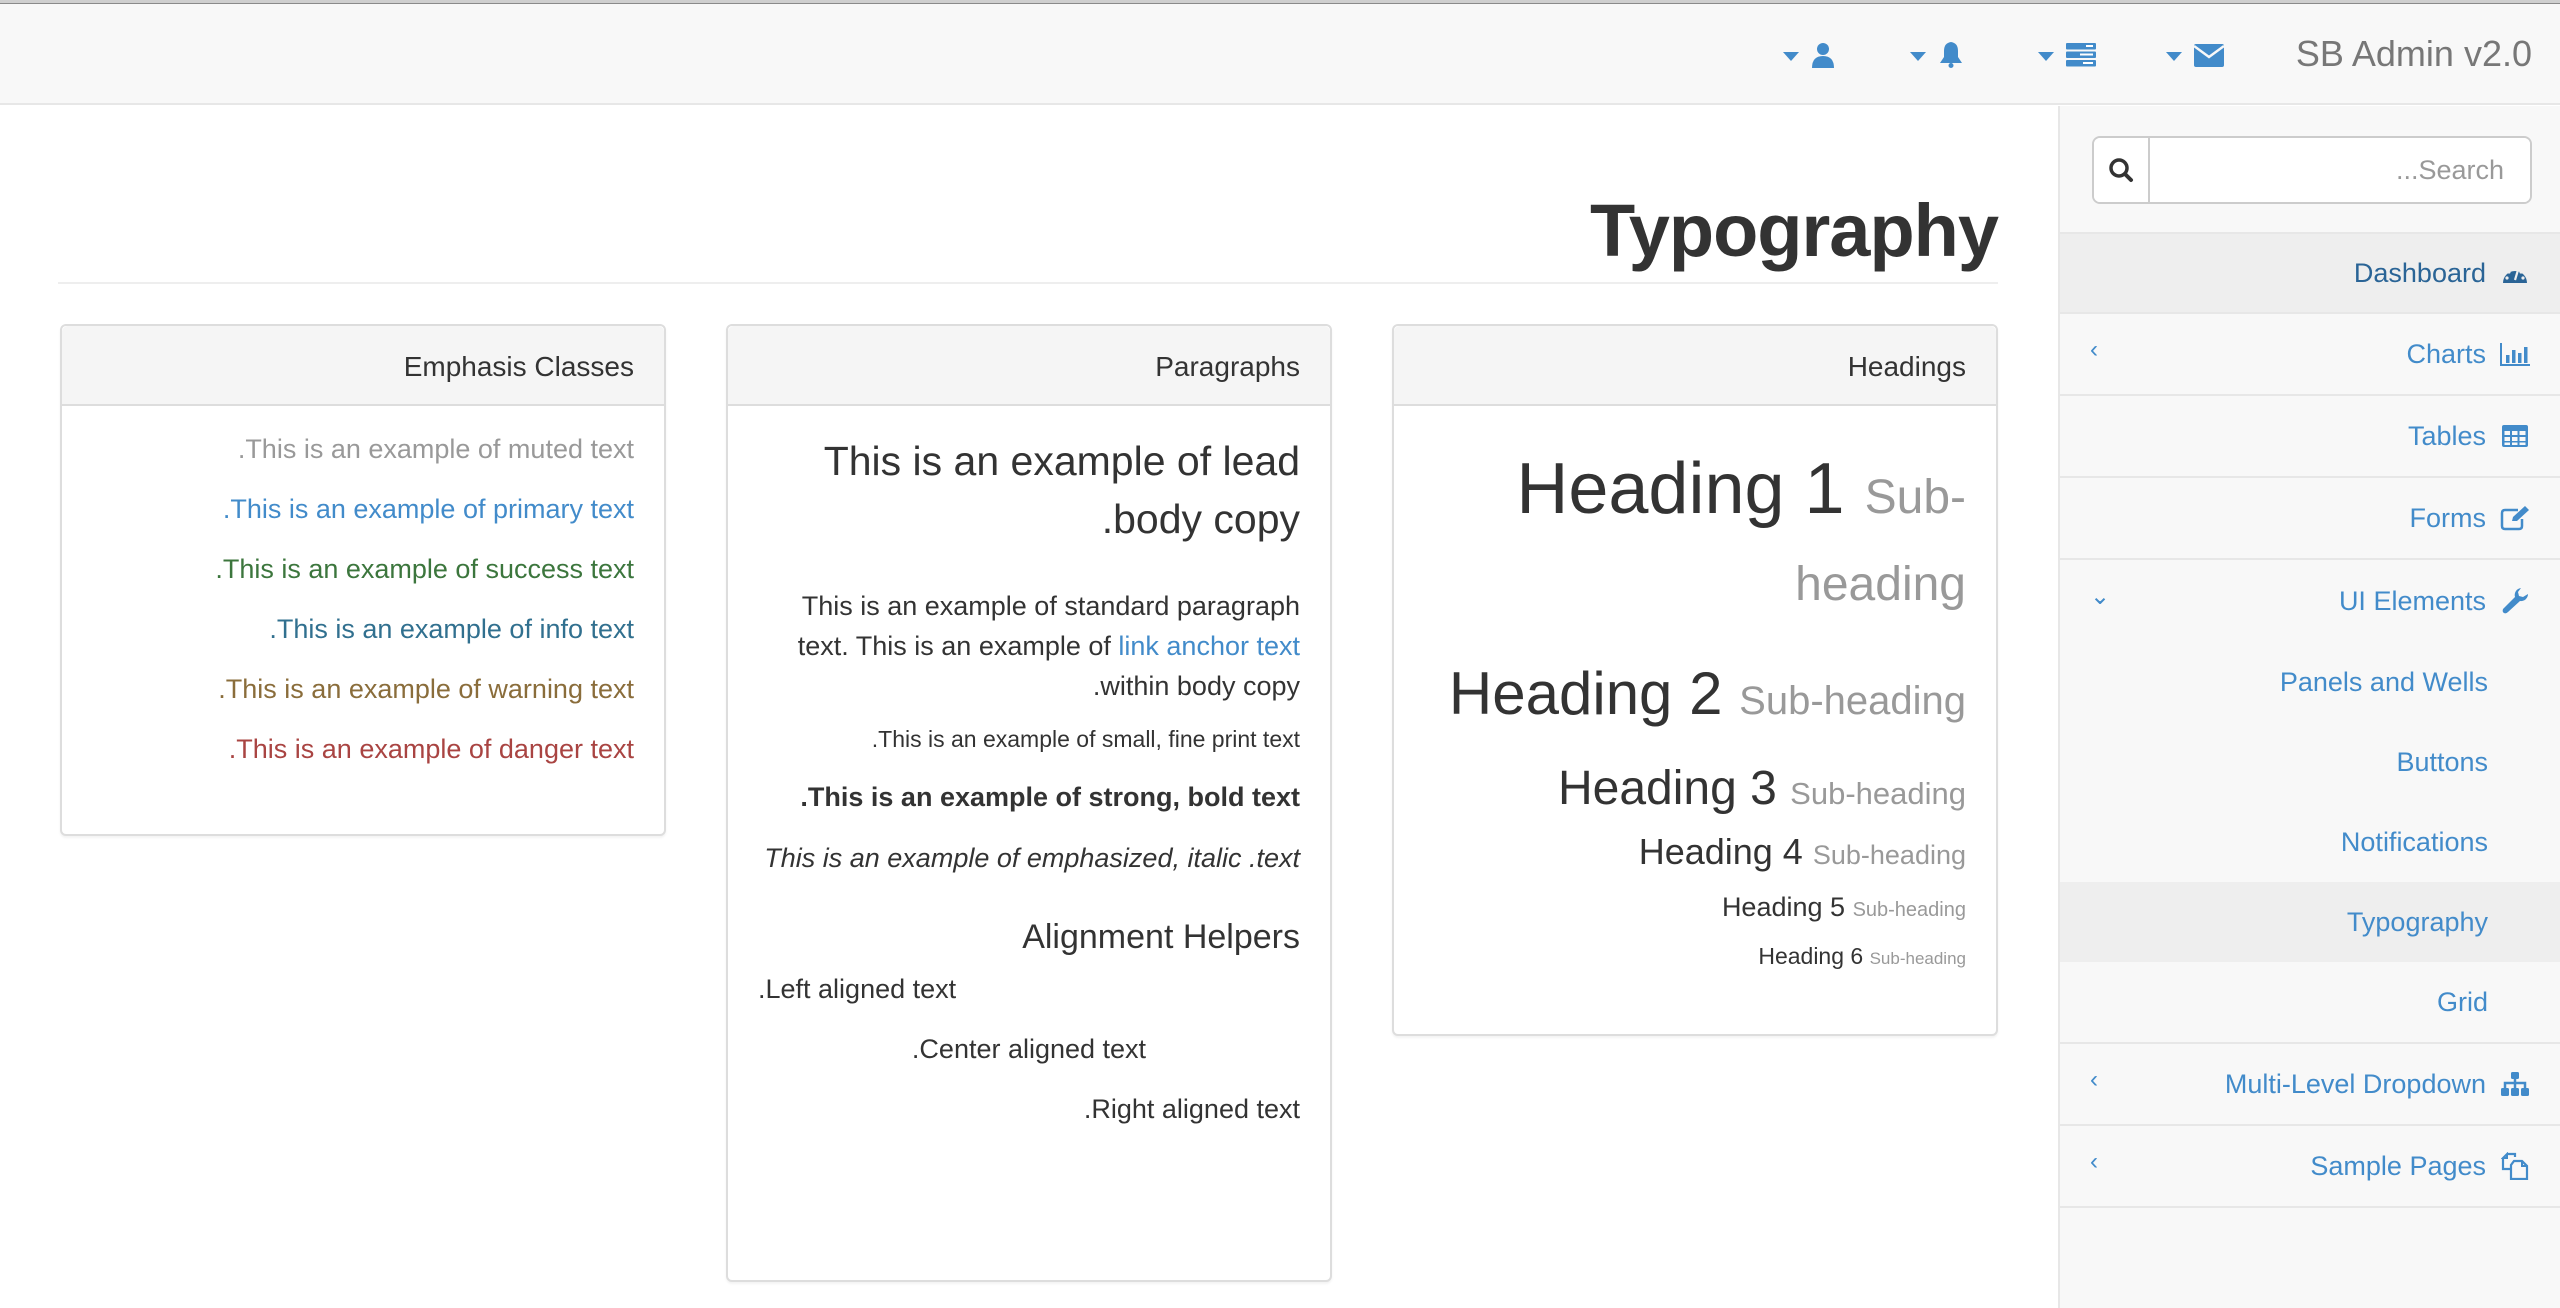  Describe the element at coordinates (2414, 54) in the screenshot. I see `brand-link: SB Admin v2.0` at that location.